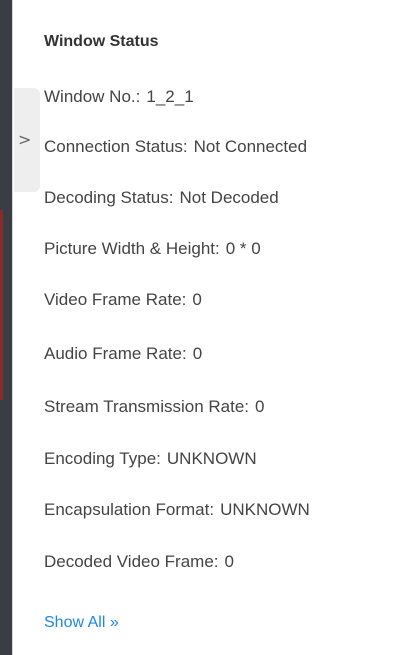 Image resolution: width=414 pixels, height=655 pixels. Describe the element at coordinates (144, 406) in the screenshot. I see `status-label: Stream Transmission Rate` at that location.